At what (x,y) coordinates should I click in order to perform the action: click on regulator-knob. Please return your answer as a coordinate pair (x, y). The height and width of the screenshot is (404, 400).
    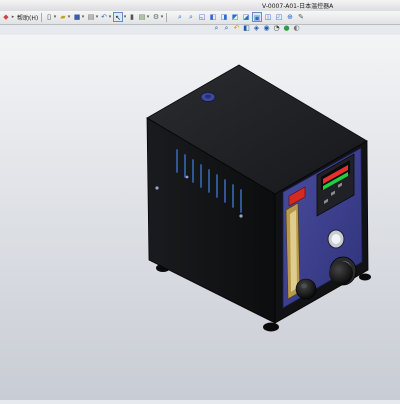
    Looking at the image, I should click on (341, 273).